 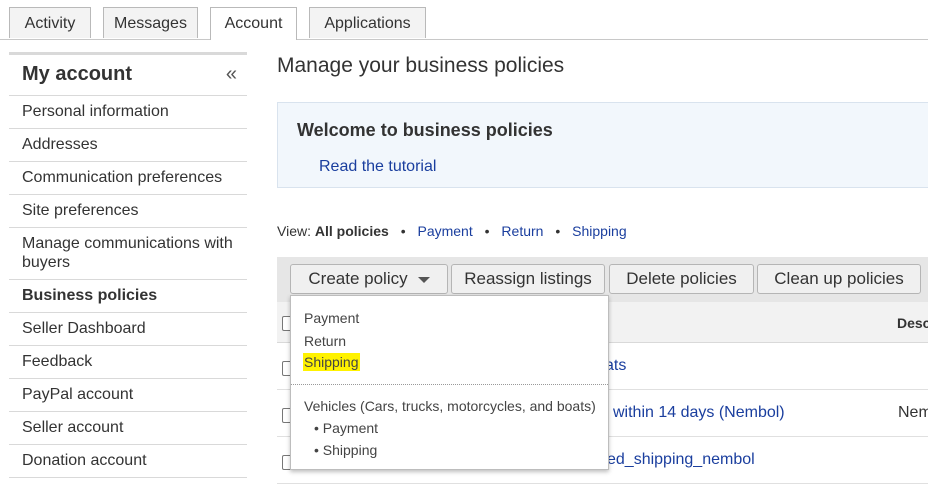 I want to click on chevron-down-icon, so click(x=423, y=279).